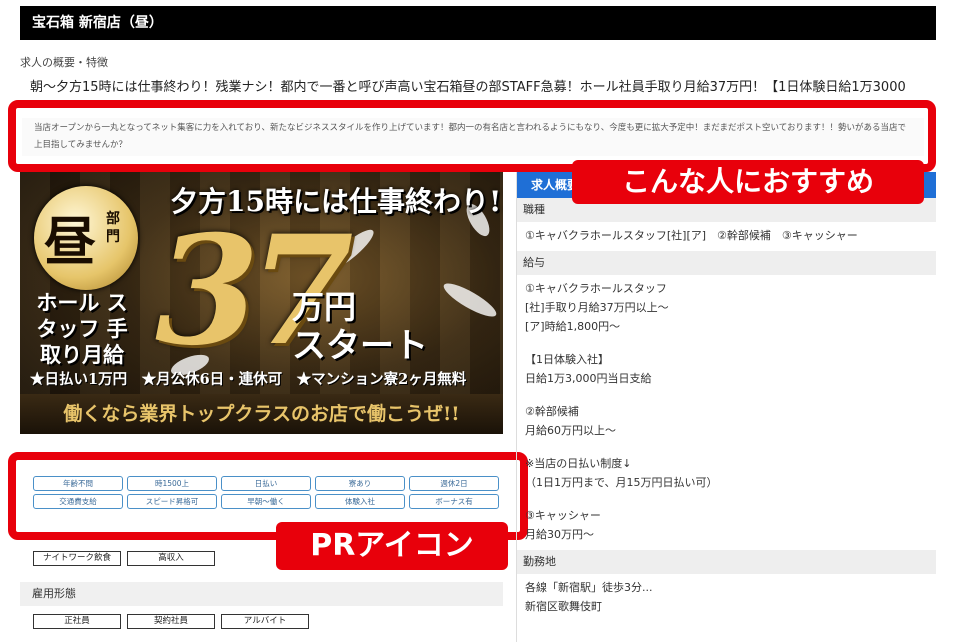 This screenshot has height=642, width=958. What do you see at coordinates (360, 346) in the screenshot?
I see `banner-start: スタート` at bounding box center [360, 346].